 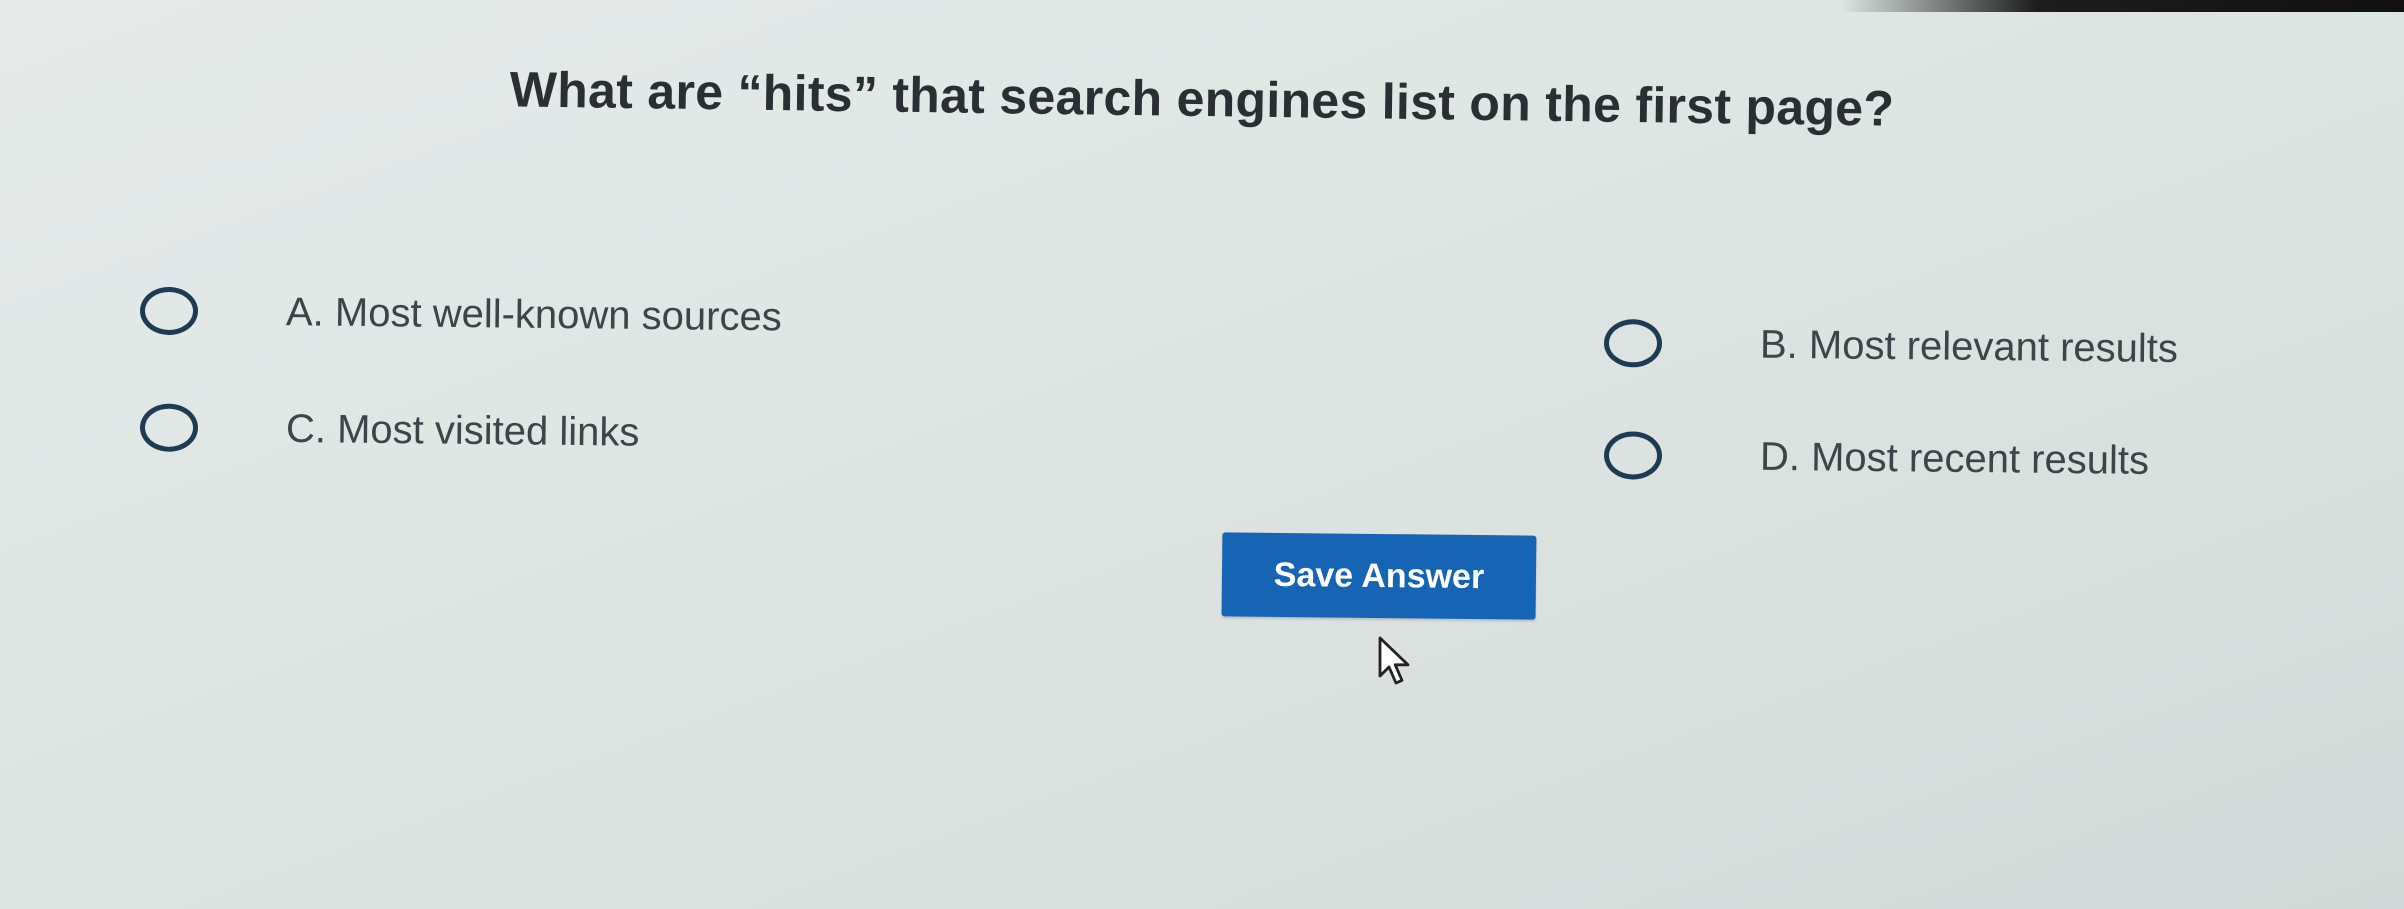 What do you see at coordinates (2122, 6) in the screenshot?
I see `screen-top-edge` at bounding box center [2122, 6].